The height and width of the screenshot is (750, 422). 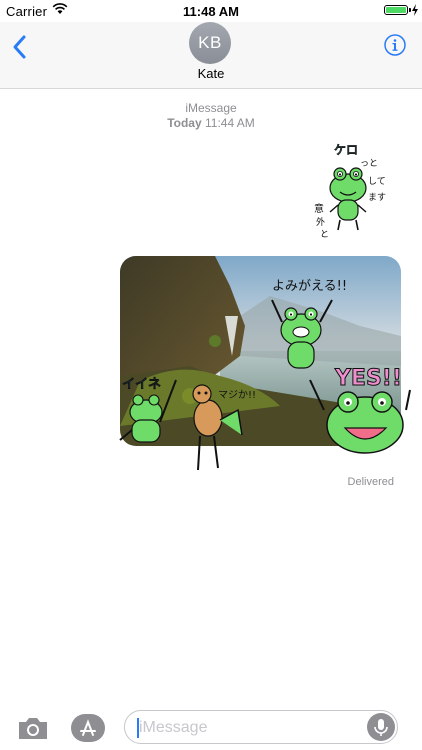 I want to click on app-store-button, so click(x=88, y=728).